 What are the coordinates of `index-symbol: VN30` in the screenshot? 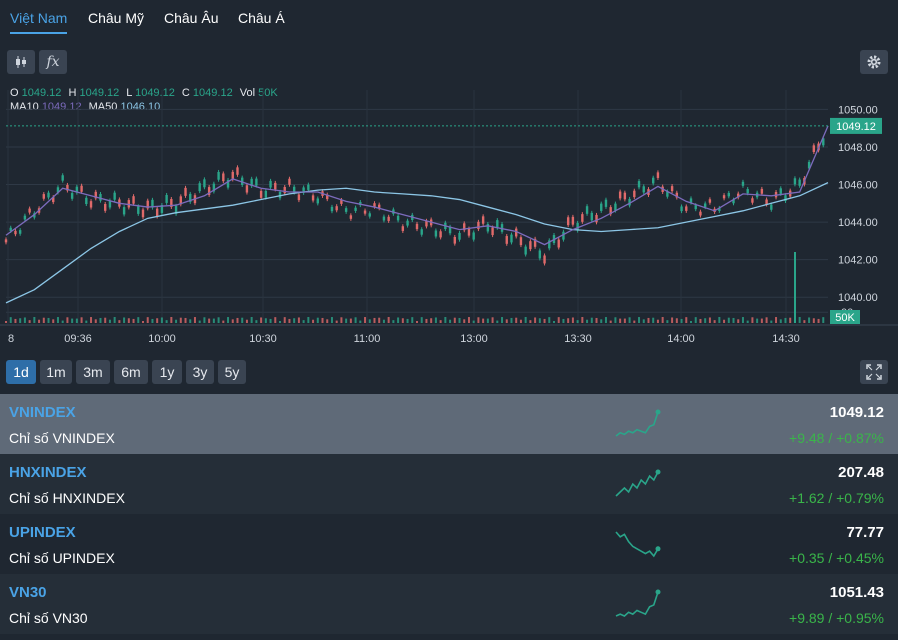 It's located at (28, 592).